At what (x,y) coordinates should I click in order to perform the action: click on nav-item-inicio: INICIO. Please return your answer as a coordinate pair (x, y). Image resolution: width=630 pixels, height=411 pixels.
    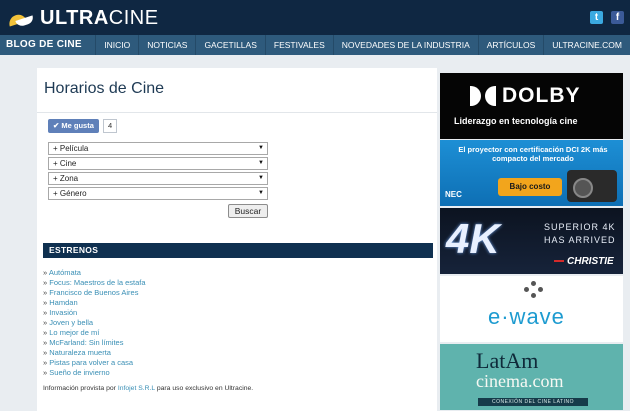
    Looking at the image, I should click on (116, 45).